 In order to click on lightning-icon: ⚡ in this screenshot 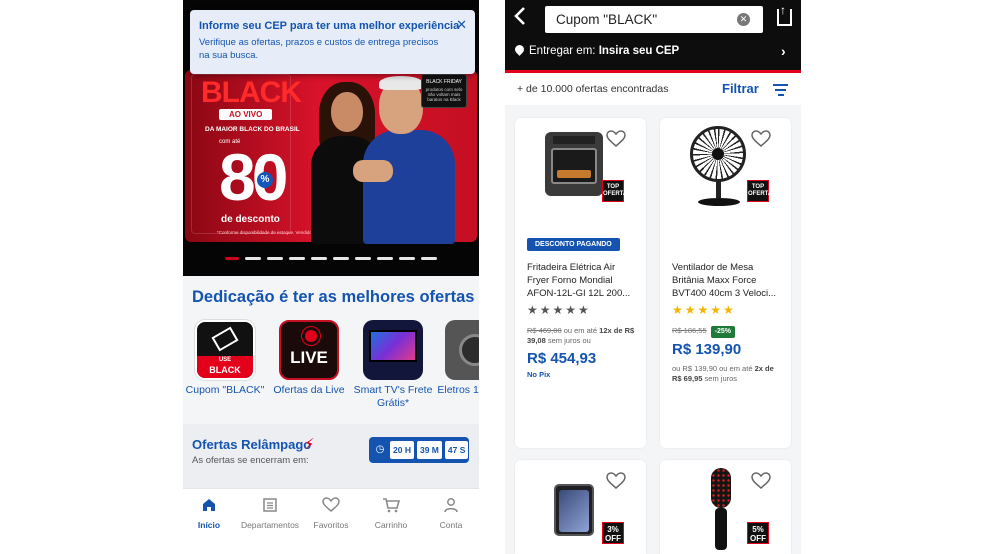, I will do `click(309, 444)`.